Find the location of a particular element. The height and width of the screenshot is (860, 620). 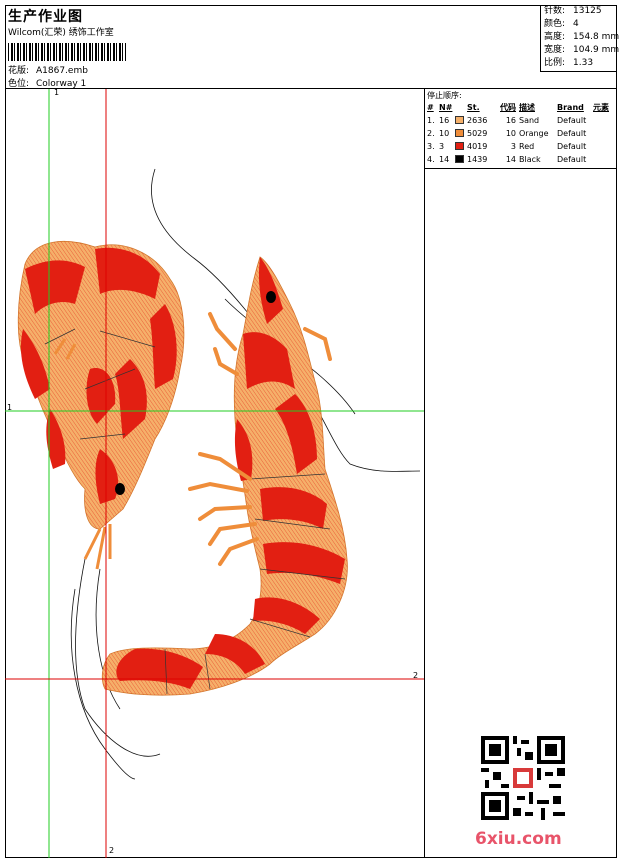

studio-name: Wilcom(汇荣) 绣饰工作室 is located at coordinates (61, 33).